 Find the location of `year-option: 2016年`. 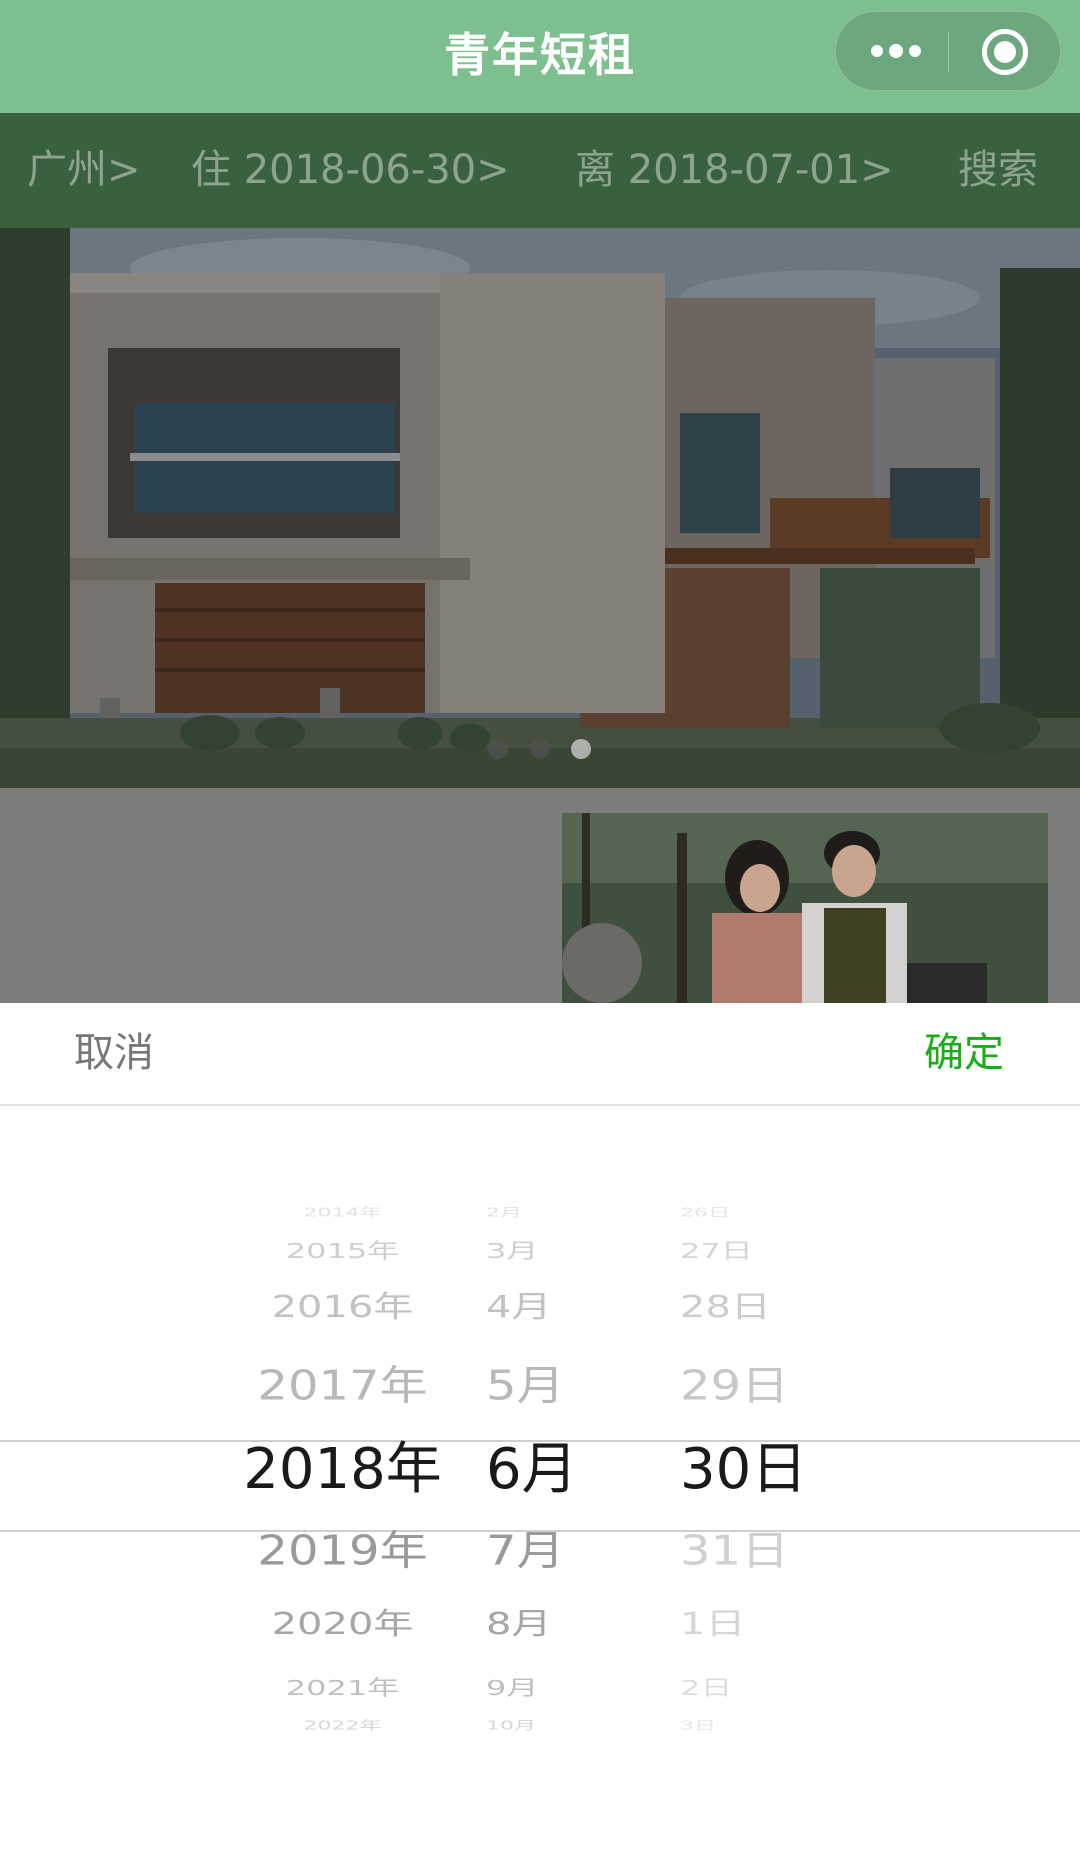

year-option: 2016年 is located at coordinates (342, 1307).